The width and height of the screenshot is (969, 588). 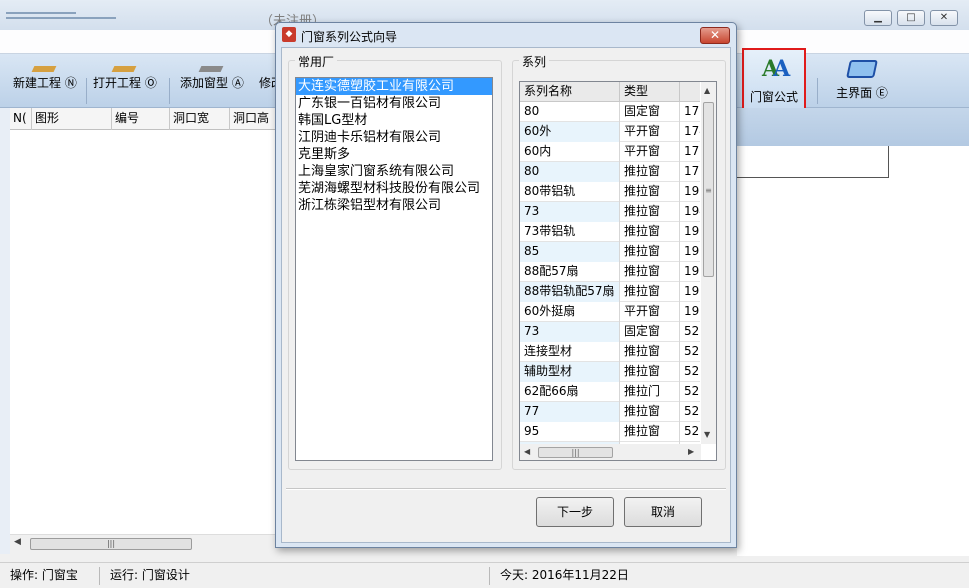 I want to click on series-name-cell: 95, so click(x=570, y=432).